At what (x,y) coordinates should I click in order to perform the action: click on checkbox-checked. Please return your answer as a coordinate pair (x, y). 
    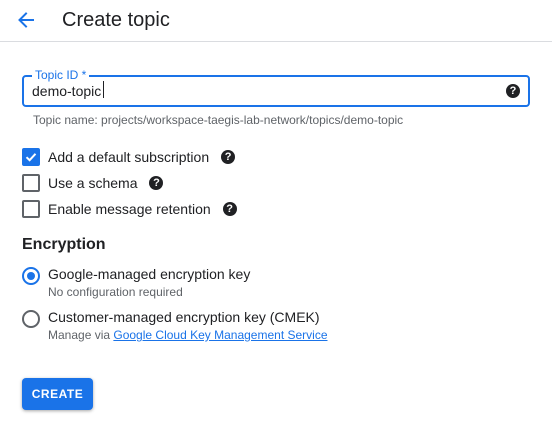
    Looking at the image, I should click on (31, 157).